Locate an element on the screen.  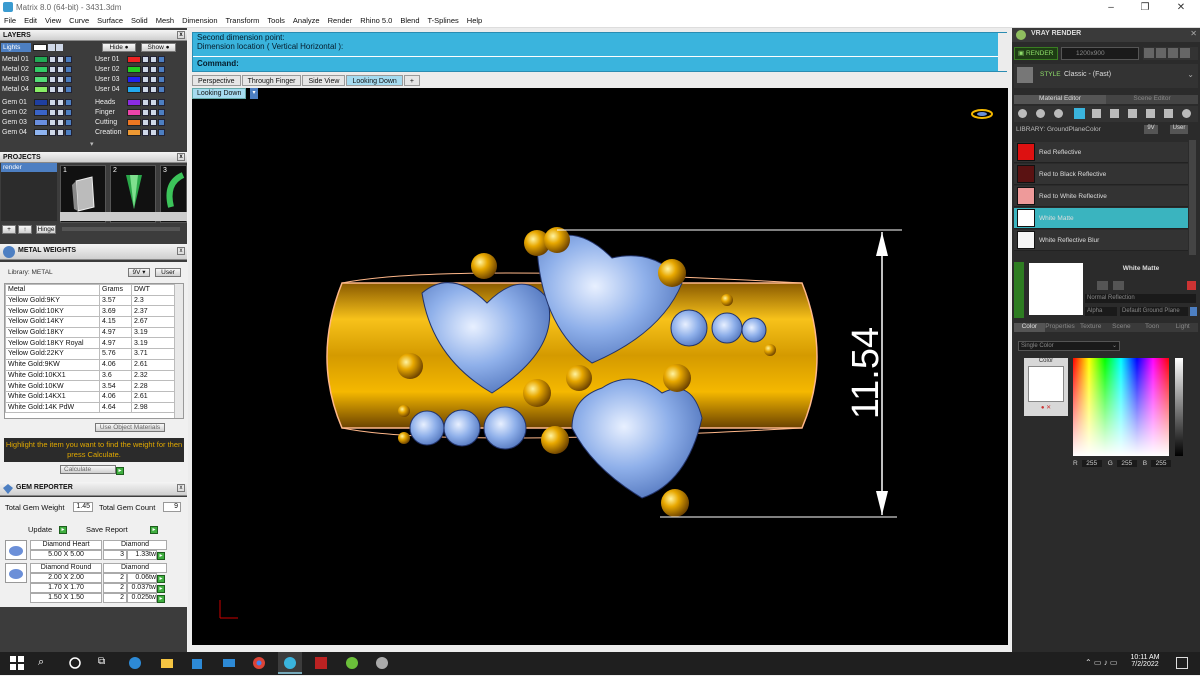
b-value: 255 is located at coordinates (1161, 463).